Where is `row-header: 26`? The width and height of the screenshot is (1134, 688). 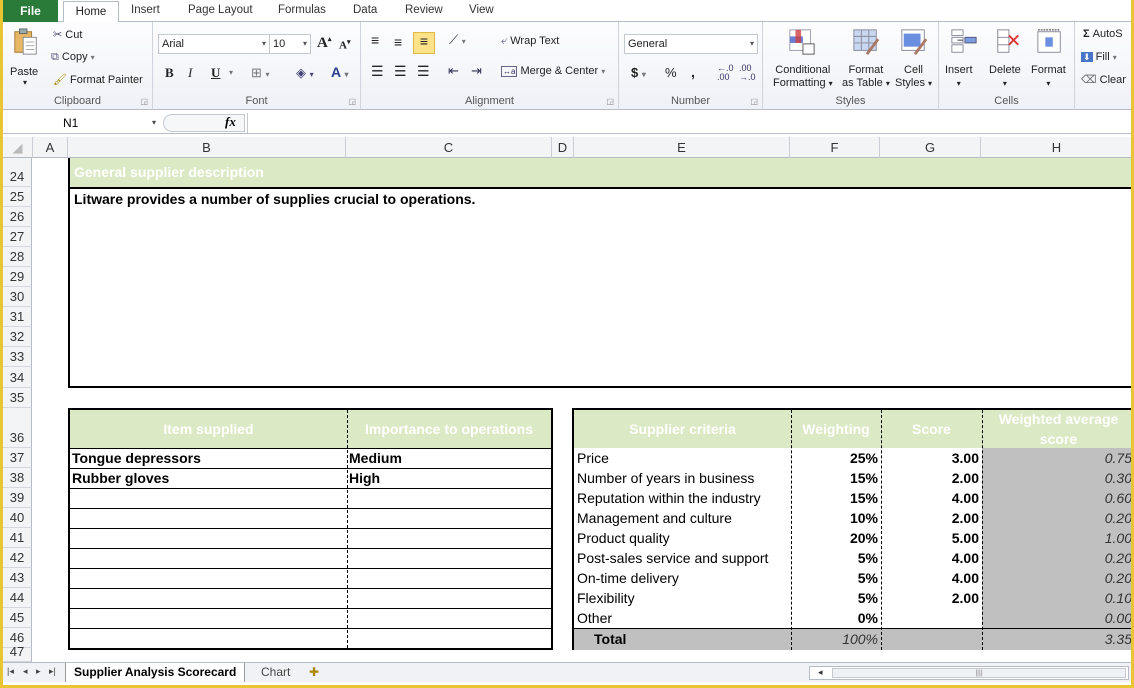
row-header: 26 is located at coordinates (17, 217).